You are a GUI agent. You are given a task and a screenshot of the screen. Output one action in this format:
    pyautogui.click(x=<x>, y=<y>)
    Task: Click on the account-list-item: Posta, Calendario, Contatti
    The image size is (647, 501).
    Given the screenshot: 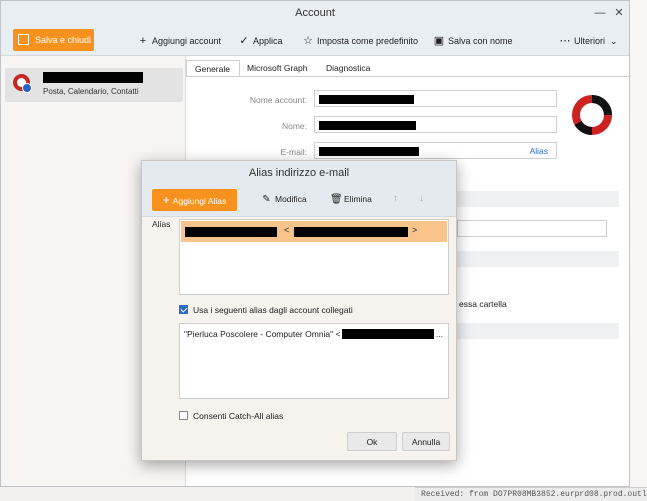 What is the action you would take?
    pyautogui.click(x=94, y=85)
    